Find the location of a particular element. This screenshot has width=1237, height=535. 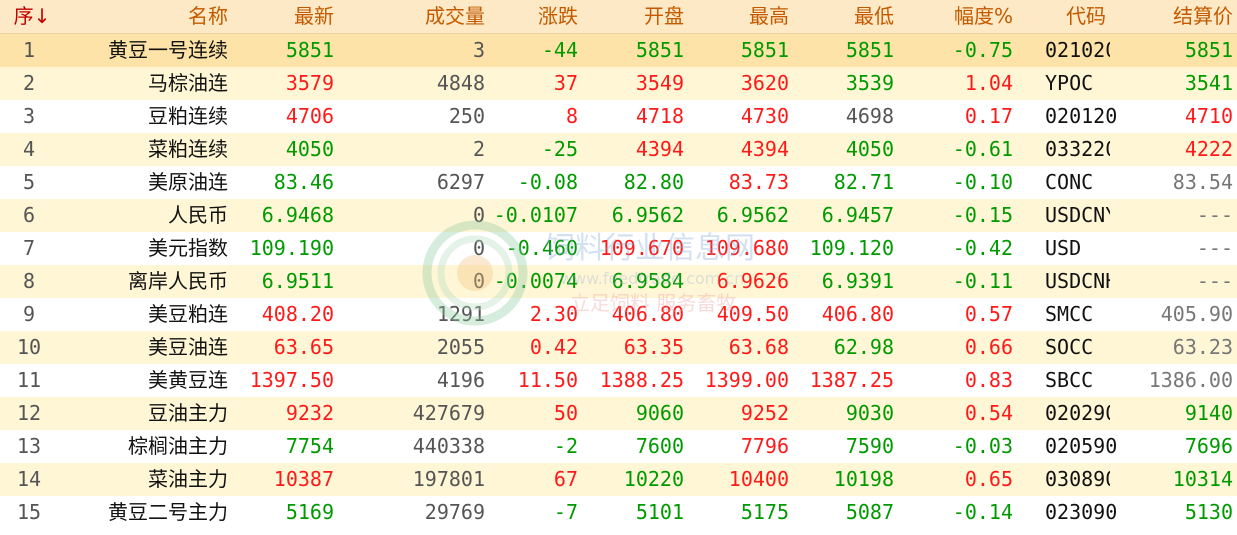

row-name: 离岸人民币 is located at coordinates (147, 281).